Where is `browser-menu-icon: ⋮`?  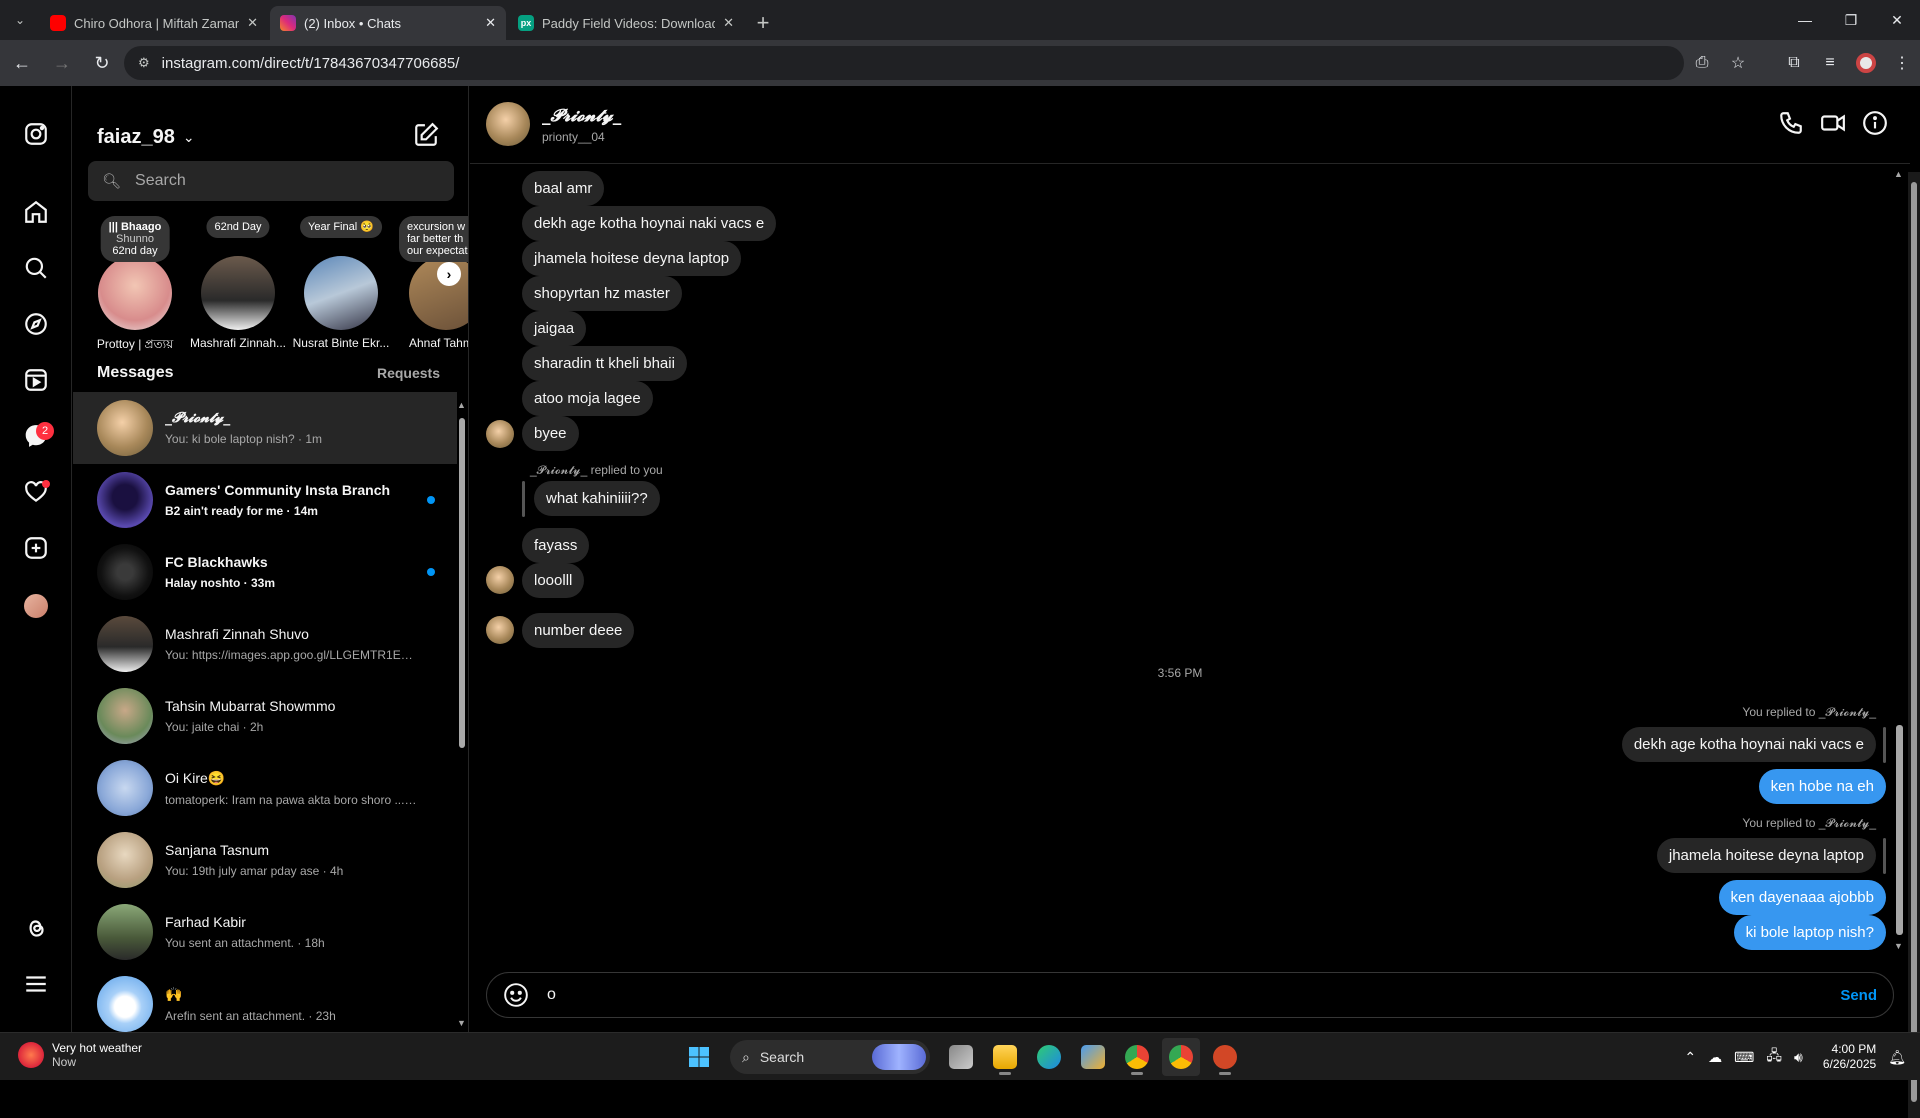
browser-menu-icon: ⋮ is located at coordinates (1902, 63).